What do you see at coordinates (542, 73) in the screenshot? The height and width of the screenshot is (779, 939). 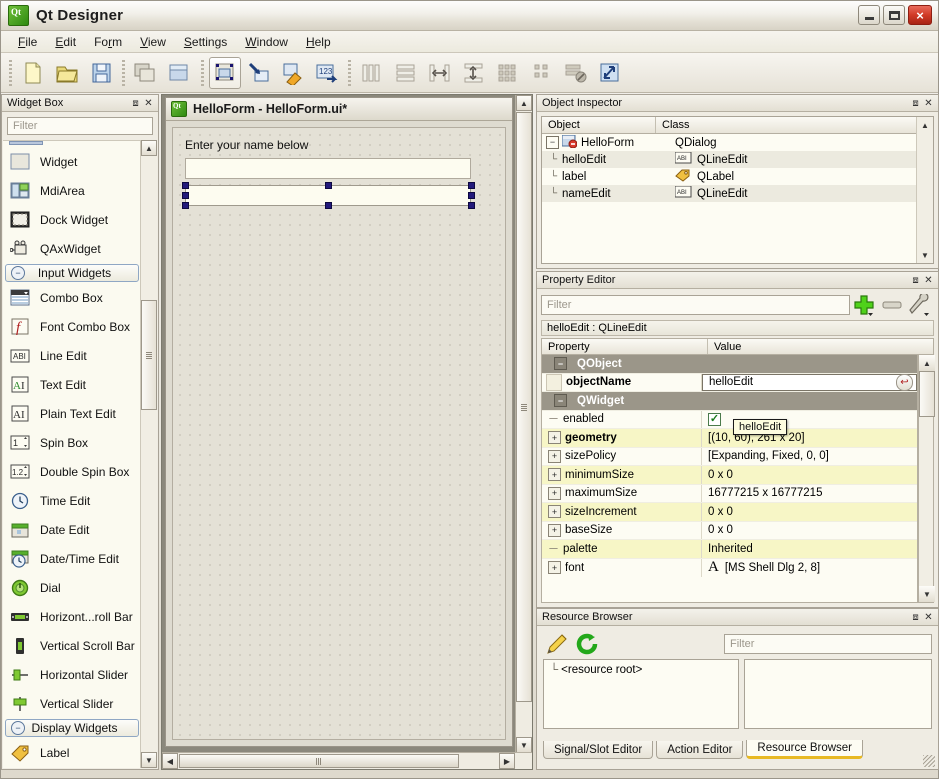 I see `layout-form-icon` at bounding box center [542, 73].